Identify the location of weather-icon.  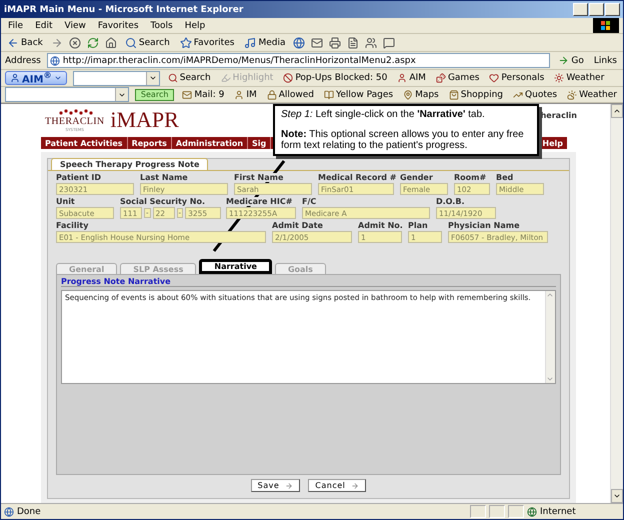
(572, 95).